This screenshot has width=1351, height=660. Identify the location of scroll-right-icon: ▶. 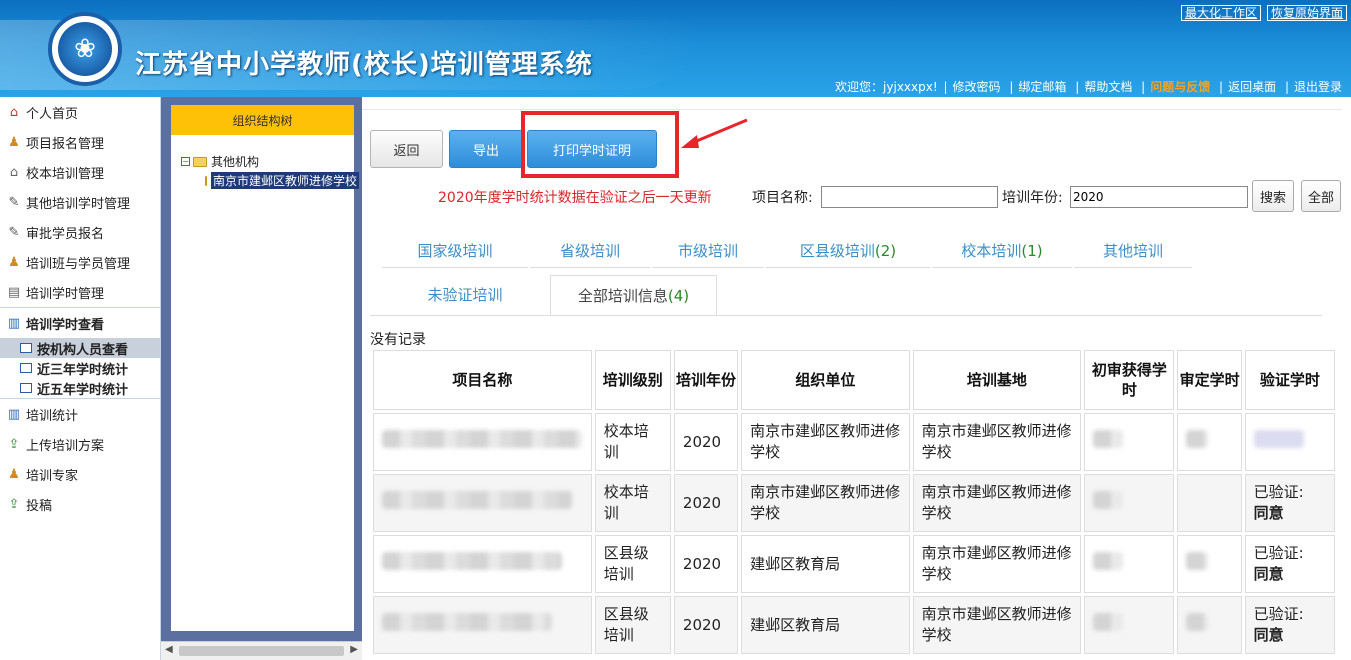
(354, 649).